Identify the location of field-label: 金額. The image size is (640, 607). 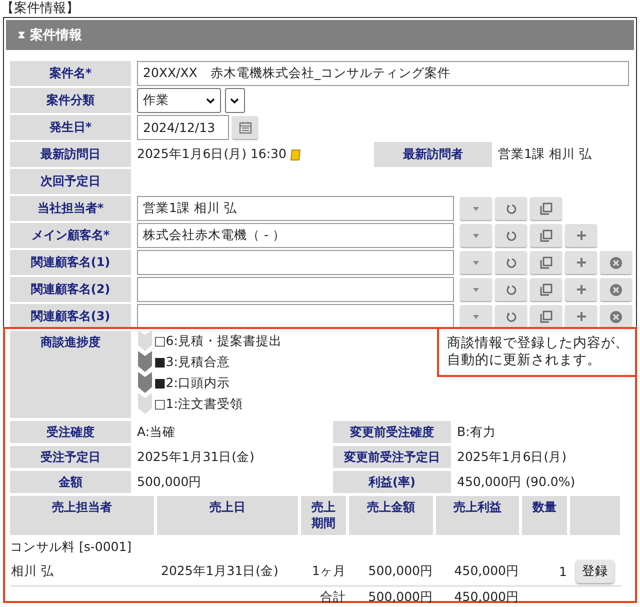
(70, 482).